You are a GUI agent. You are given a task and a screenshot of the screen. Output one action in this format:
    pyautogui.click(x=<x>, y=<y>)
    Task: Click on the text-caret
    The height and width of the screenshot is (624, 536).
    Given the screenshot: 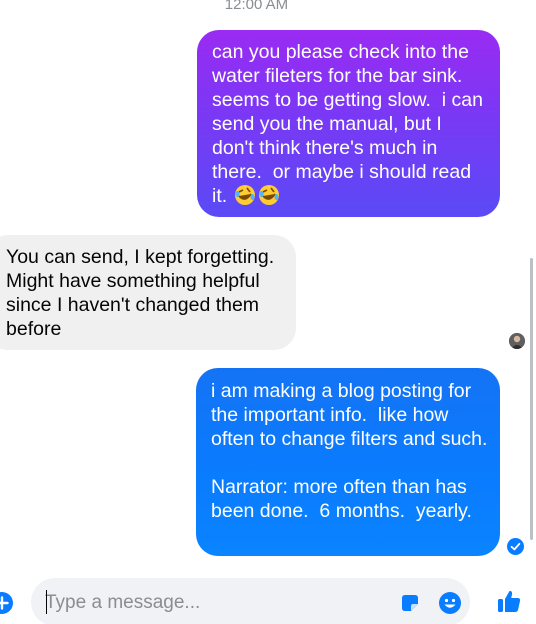 What is the action you would take?
    pyautogui.click(x=46, y=602)
    